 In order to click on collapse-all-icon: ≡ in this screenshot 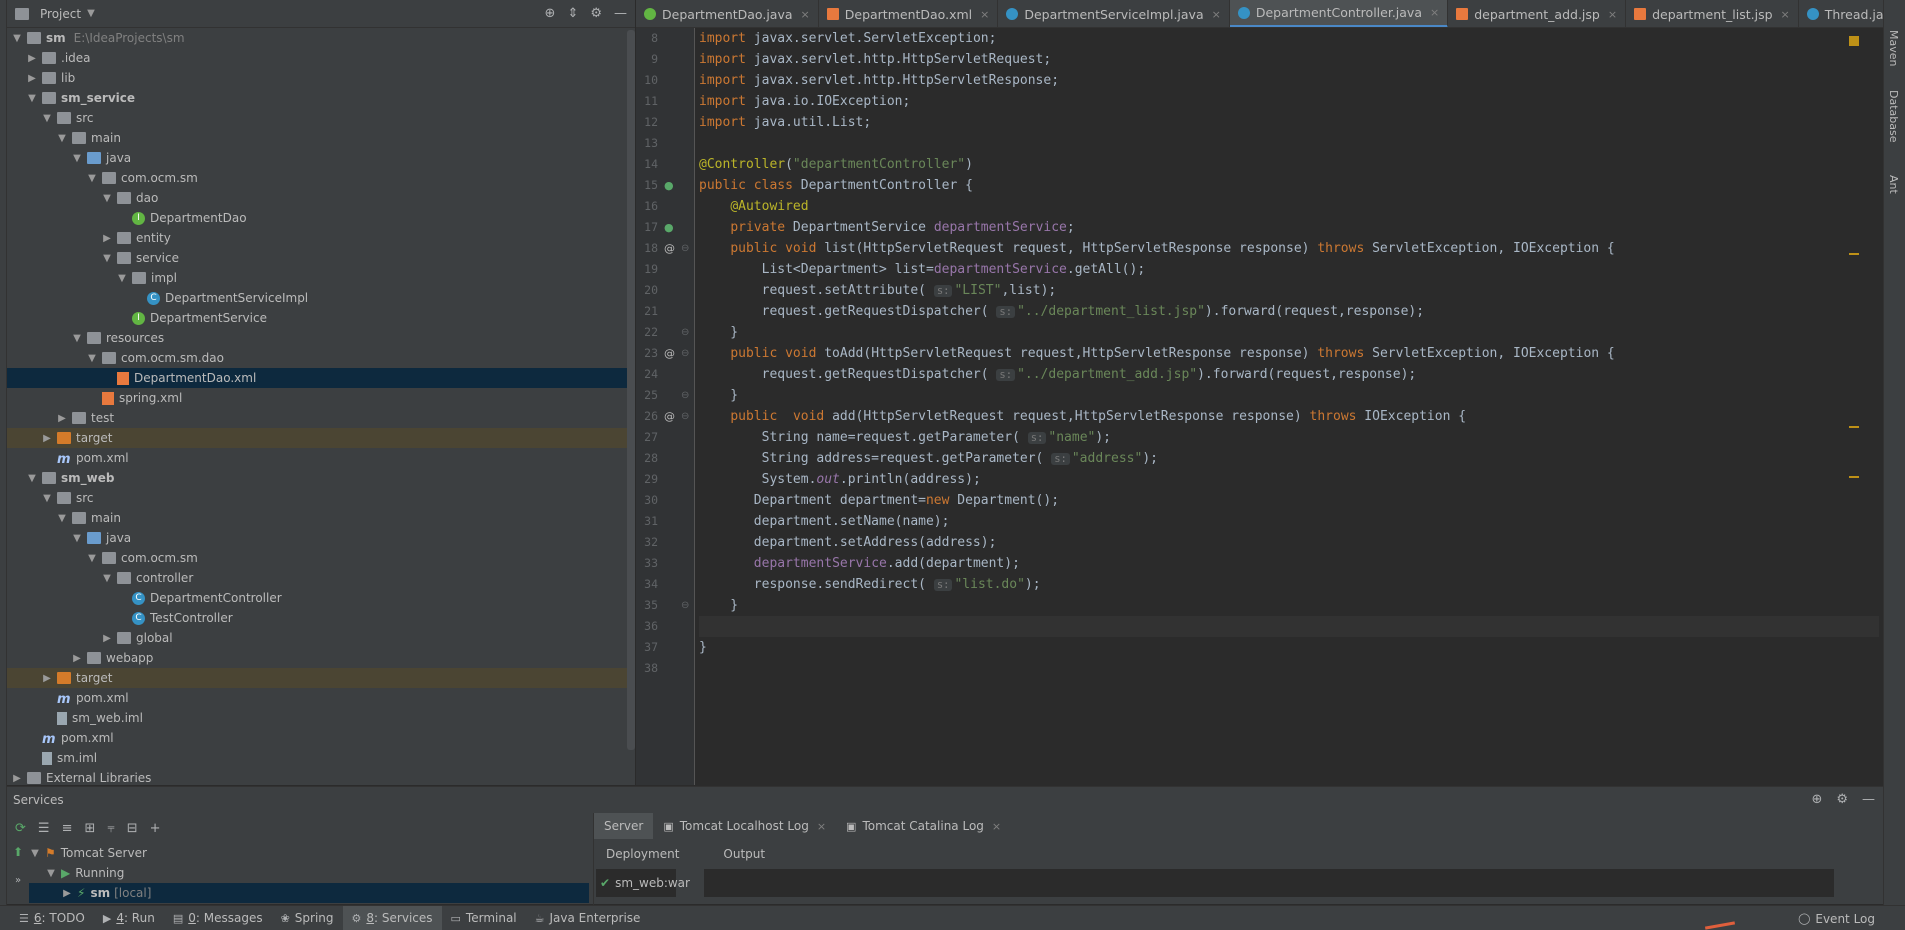, I will do `click(67, 828)`.